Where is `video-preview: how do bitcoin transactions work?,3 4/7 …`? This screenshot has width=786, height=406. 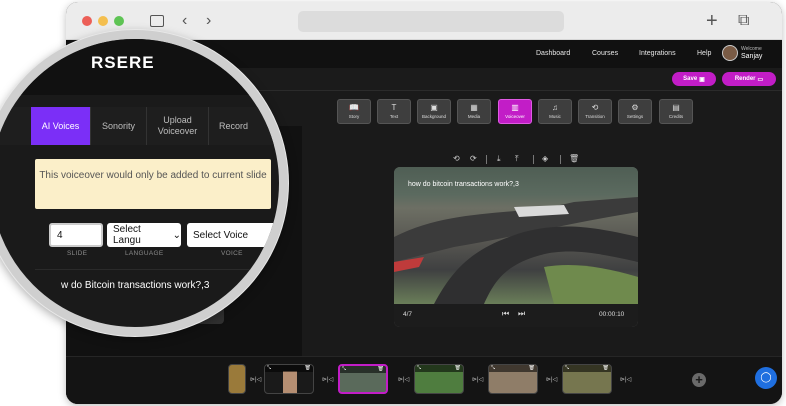
video-preview: how do bitcoin transactions work?,3 4/7 … is located at coordinates (516, 247).